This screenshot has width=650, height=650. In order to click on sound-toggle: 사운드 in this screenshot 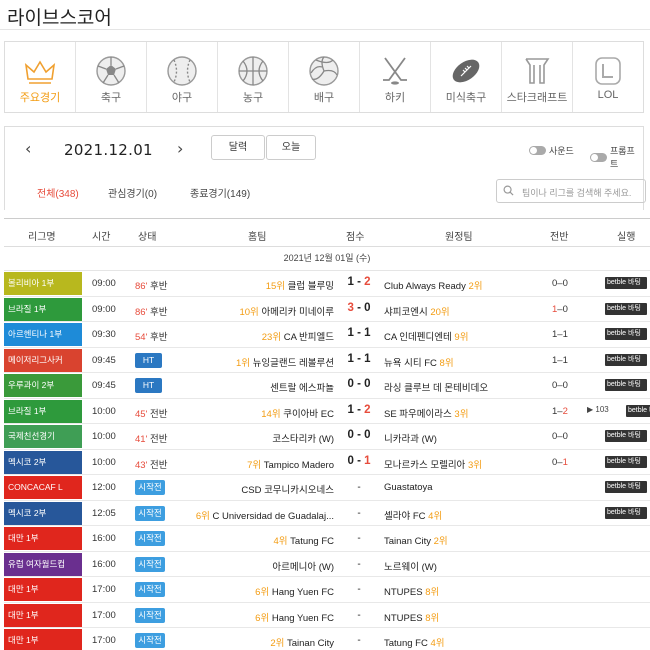, I will do `click(551, 150)`.